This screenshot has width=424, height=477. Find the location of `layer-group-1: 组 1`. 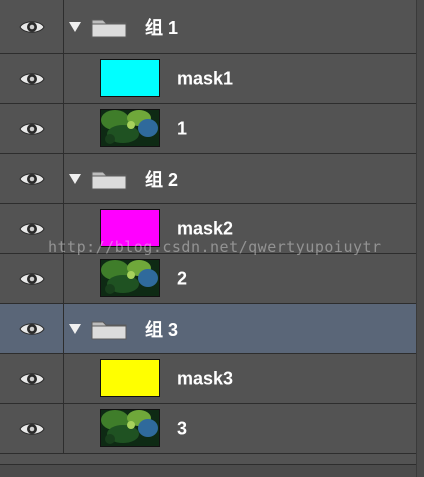

layer-group-1: 组 1 is located at coordinates (208, 27).